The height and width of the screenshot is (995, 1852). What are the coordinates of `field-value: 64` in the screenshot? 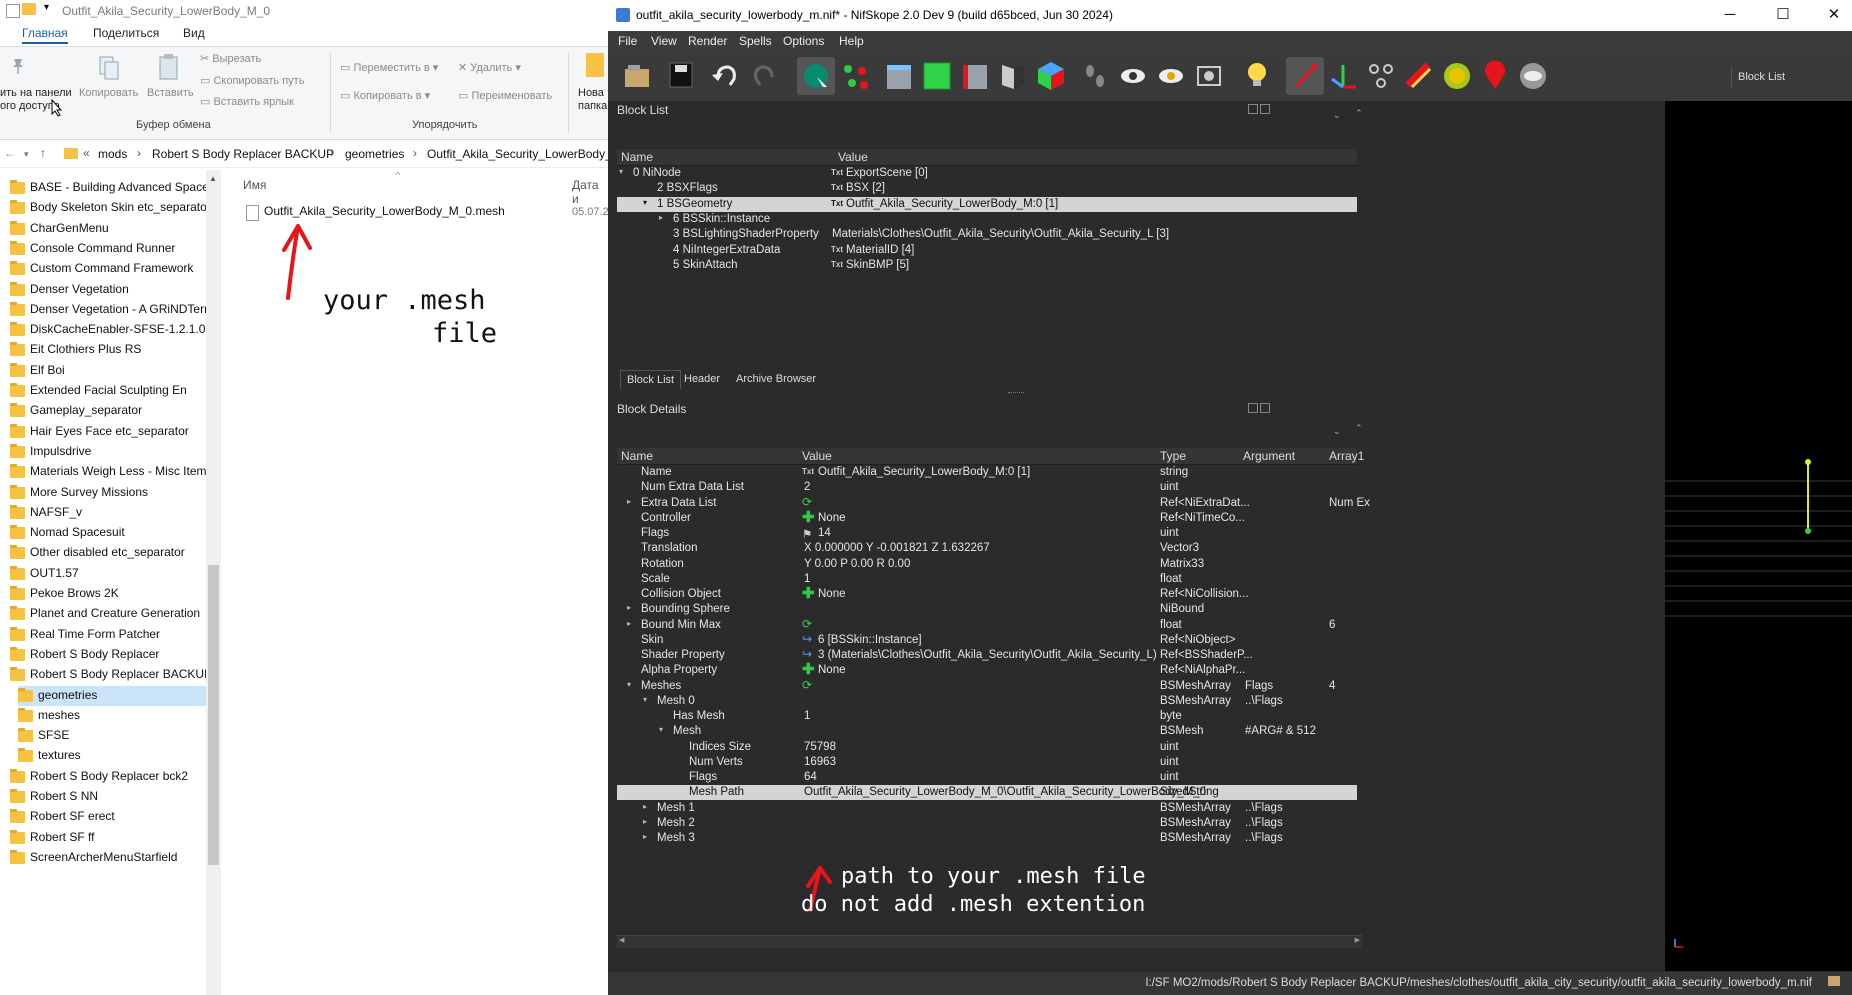 It's located at (810, 777).